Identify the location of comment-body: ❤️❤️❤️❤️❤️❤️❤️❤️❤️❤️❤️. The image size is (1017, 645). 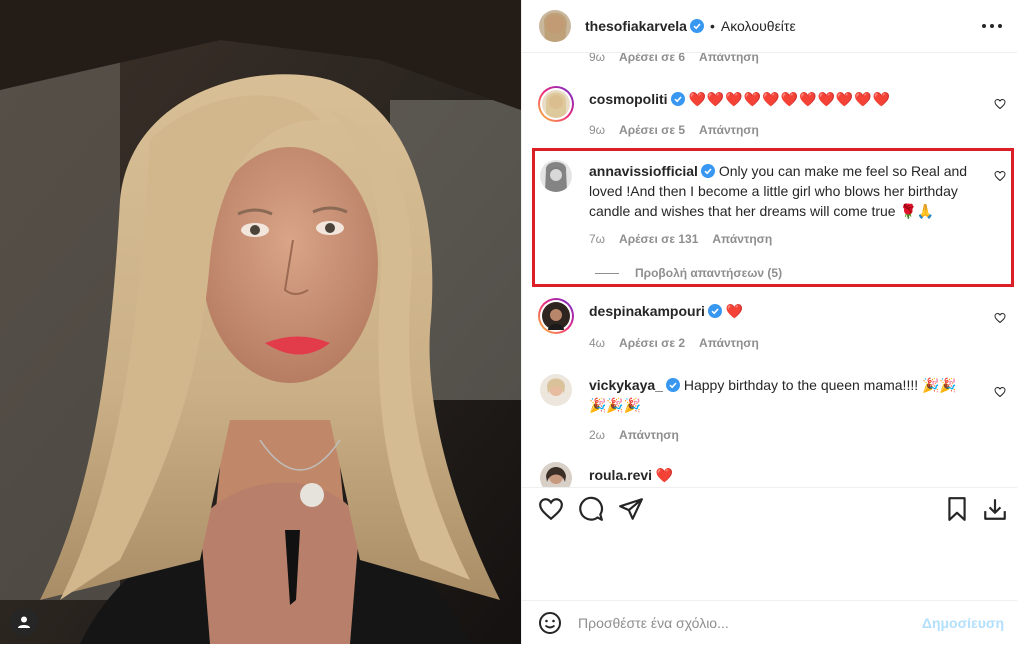
(790, 99).